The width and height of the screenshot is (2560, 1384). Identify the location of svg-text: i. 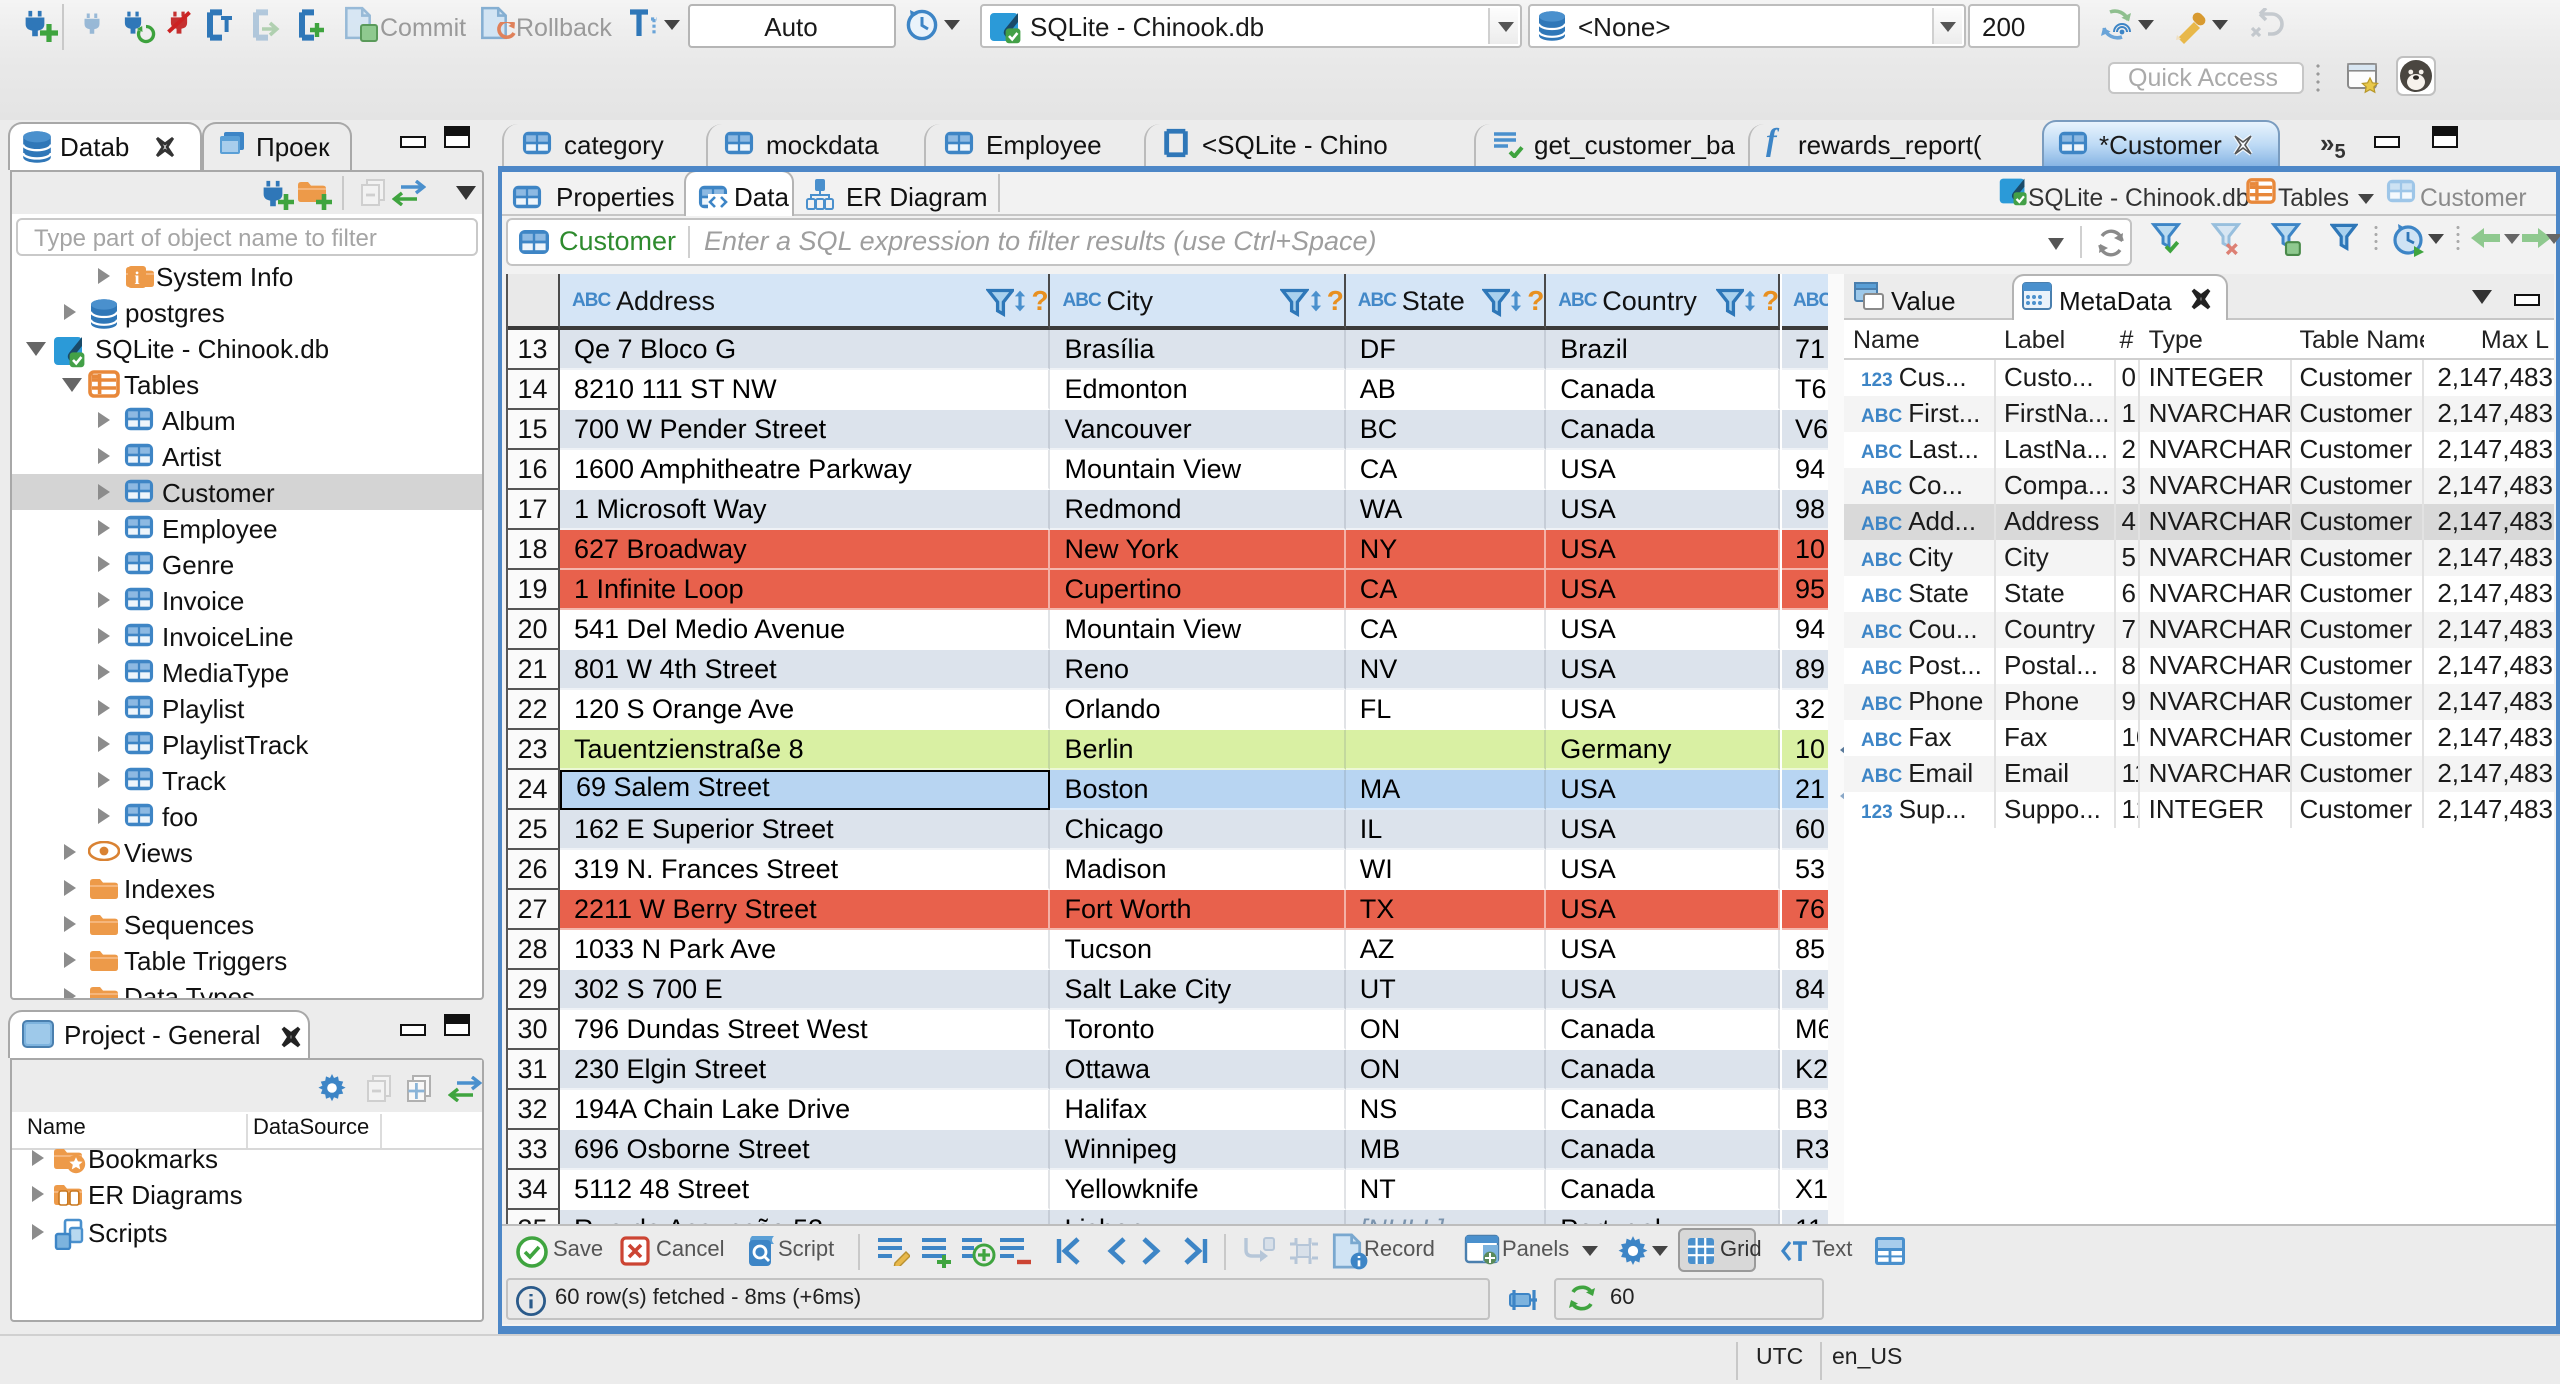
(135, 278).